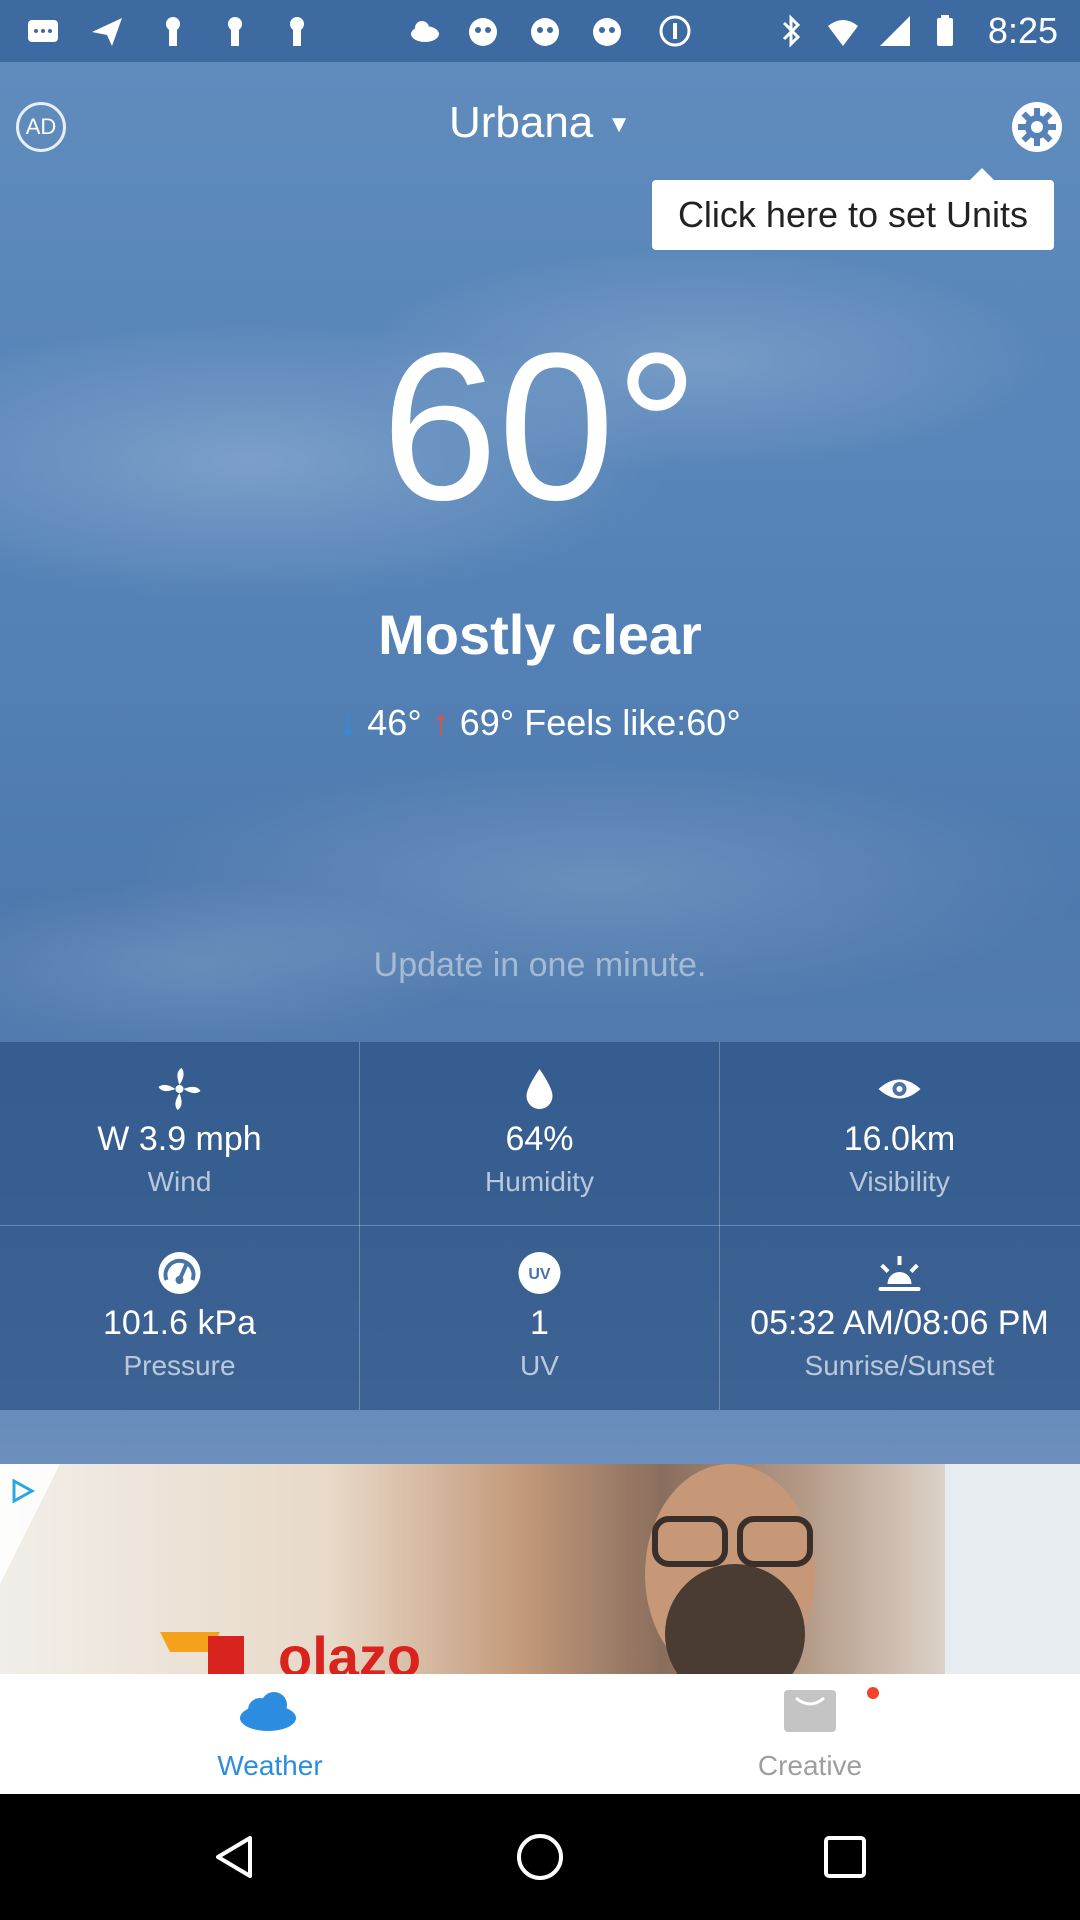 The image size is (1080, 1920). What do you see at coordinates (107, 32) in the screenshot?
I see `send-icon` at bounding box center [107, 32].